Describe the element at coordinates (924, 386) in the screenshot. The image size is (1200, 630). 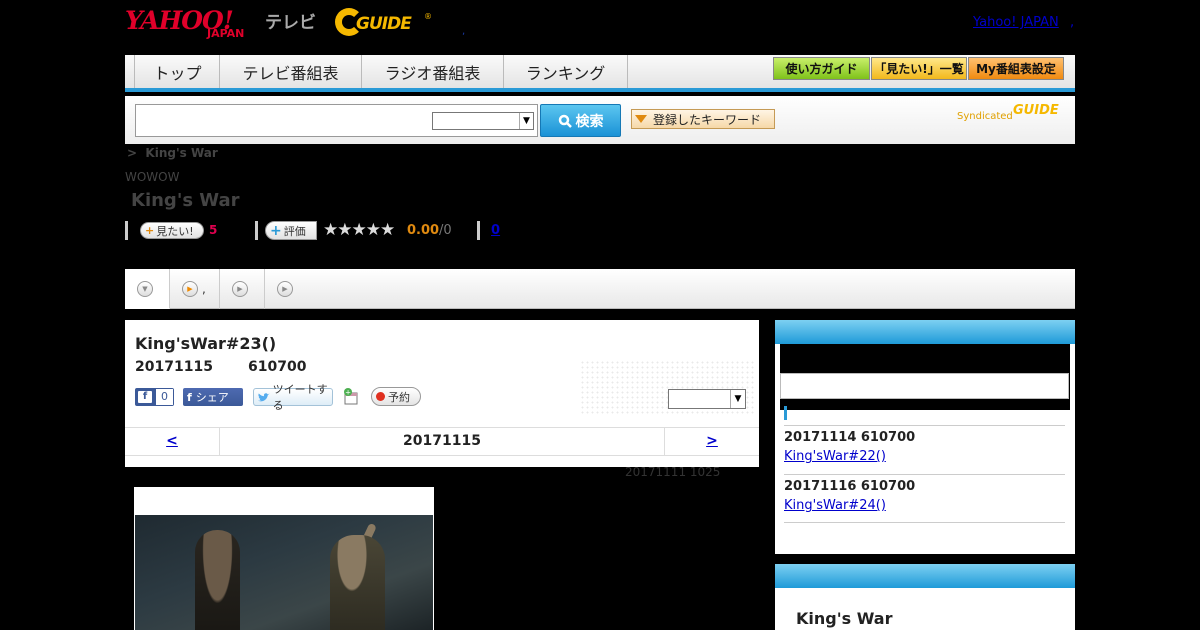
I see `sidebar-search-input` at that location.